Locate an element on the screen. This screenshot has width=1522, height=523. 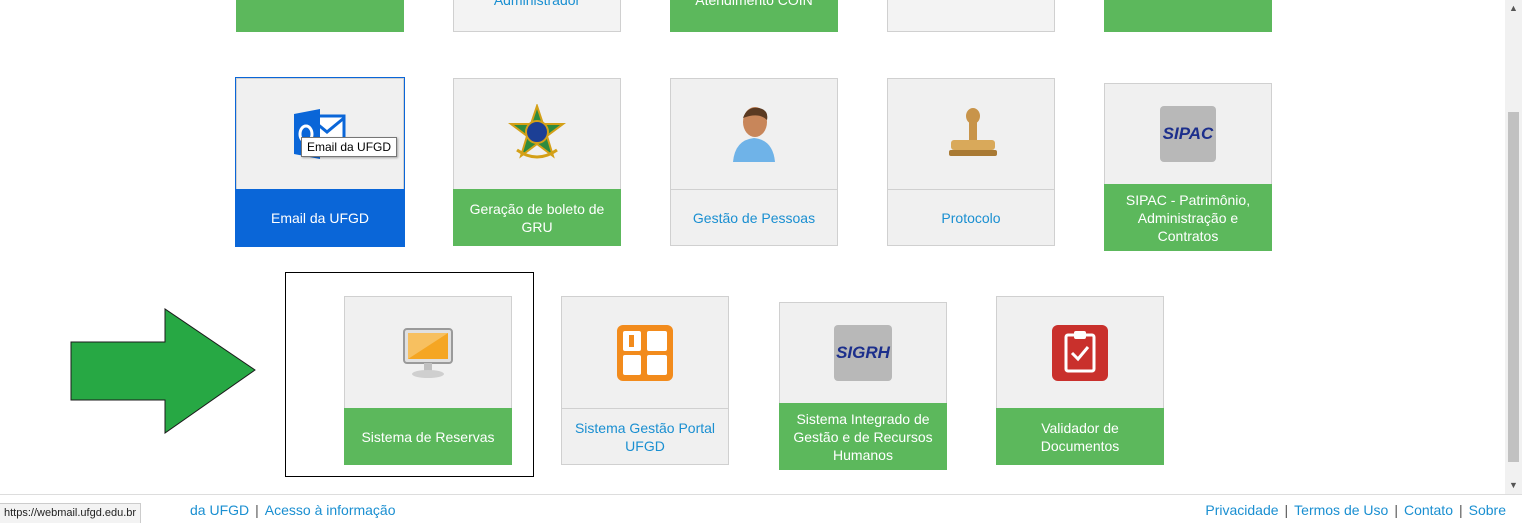
footer-left: da UFGD | Acesso à informação is located at coordinates (293, 510).